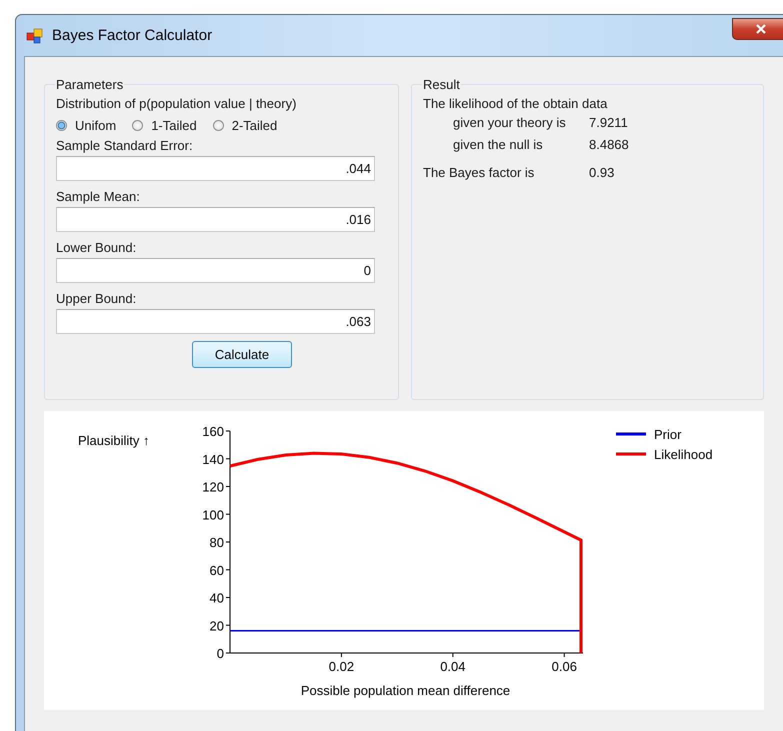 This screenshot has width=783, height=731. What do you see at coordinates (215, 270) in the screenshot?
I see `input-field: 0` at bounding box center [215, 270].